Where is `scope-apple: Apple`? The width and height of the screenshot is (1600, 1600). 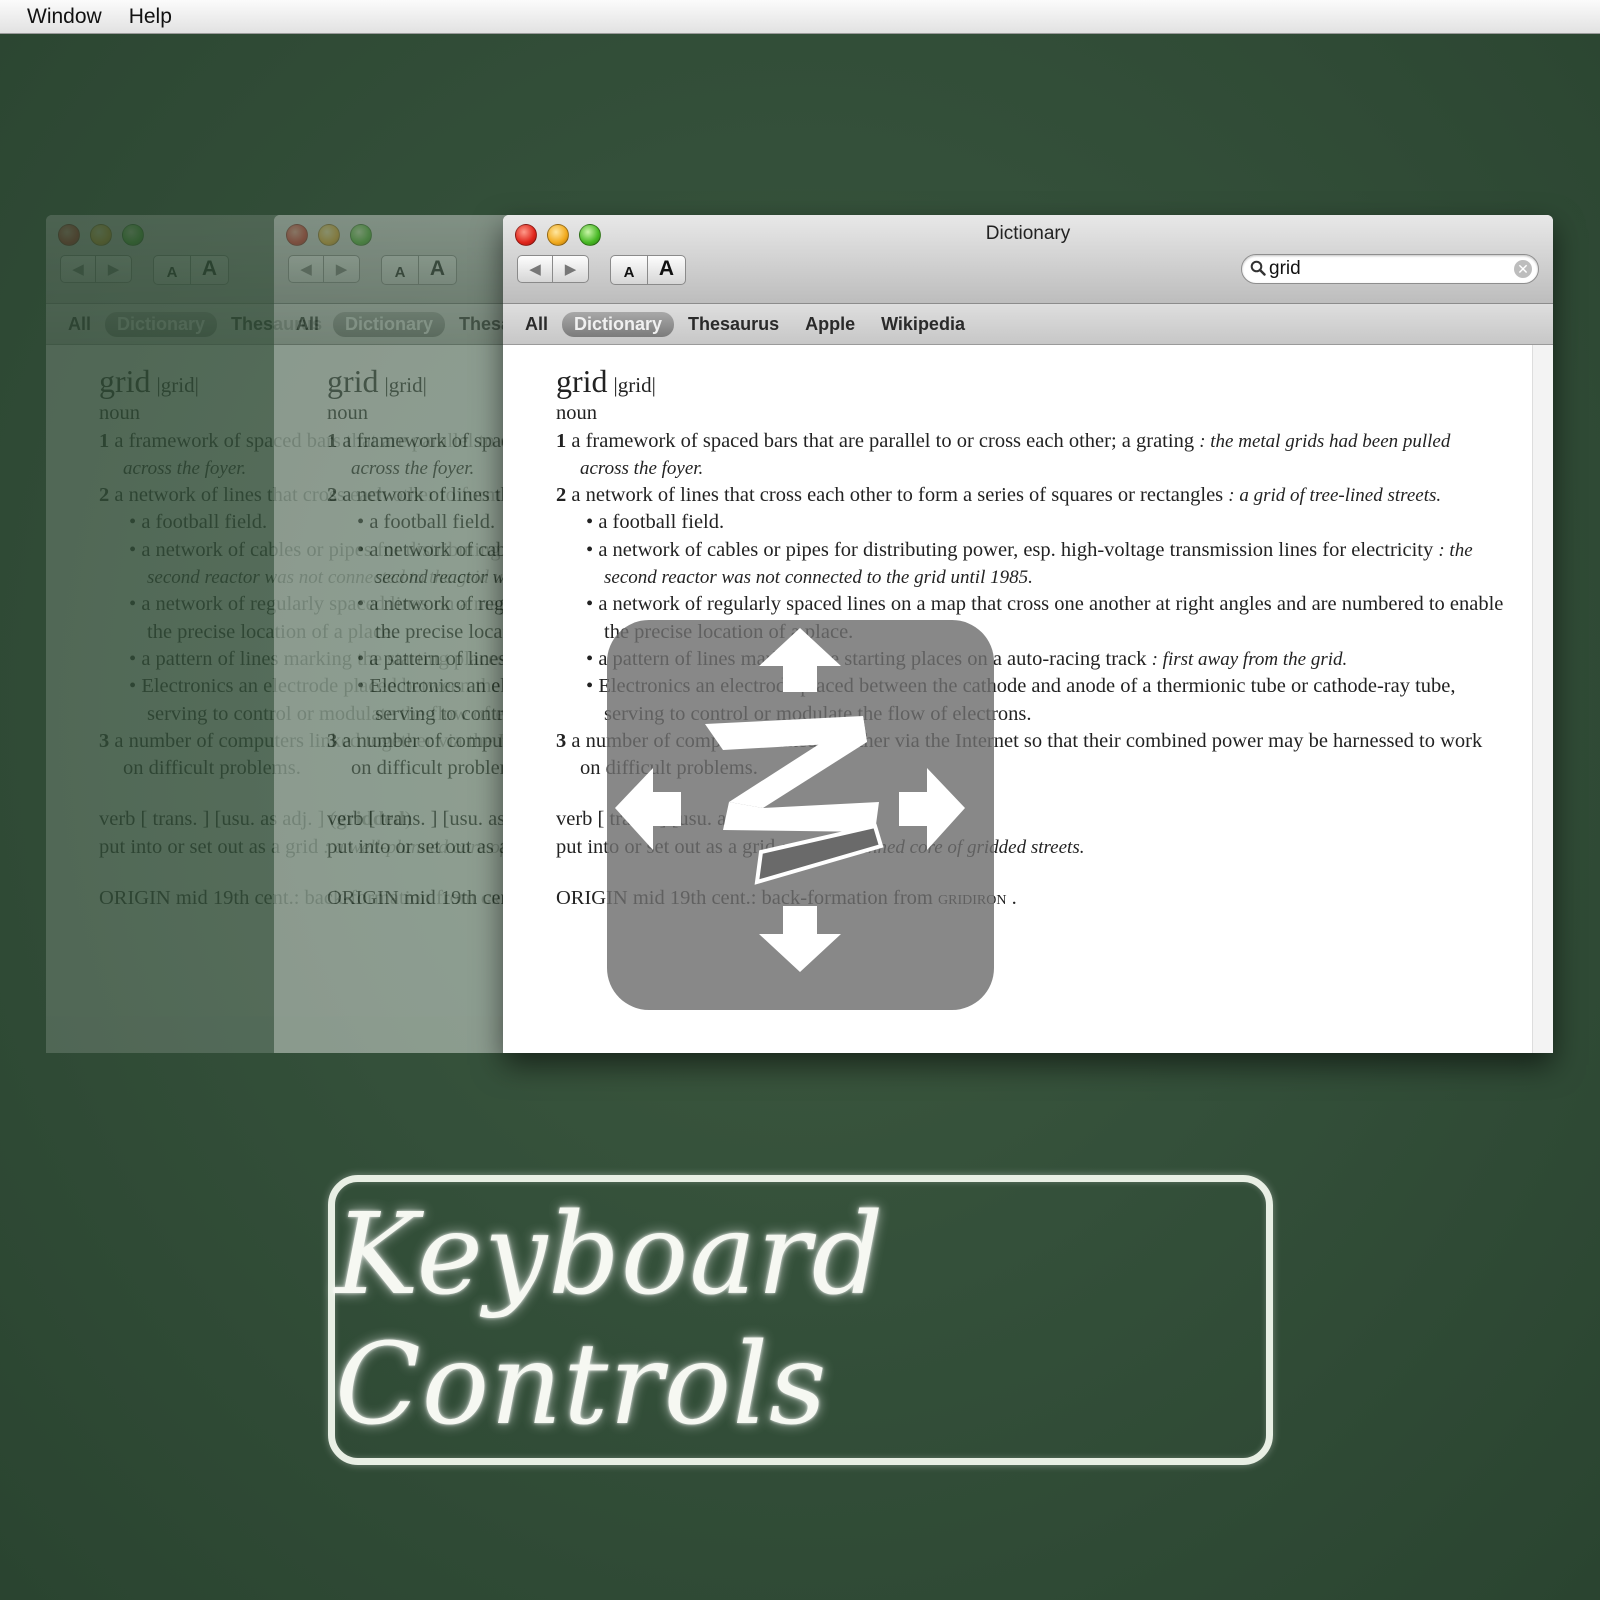
scope-apple: Apple is located at coordinates (830, 324).